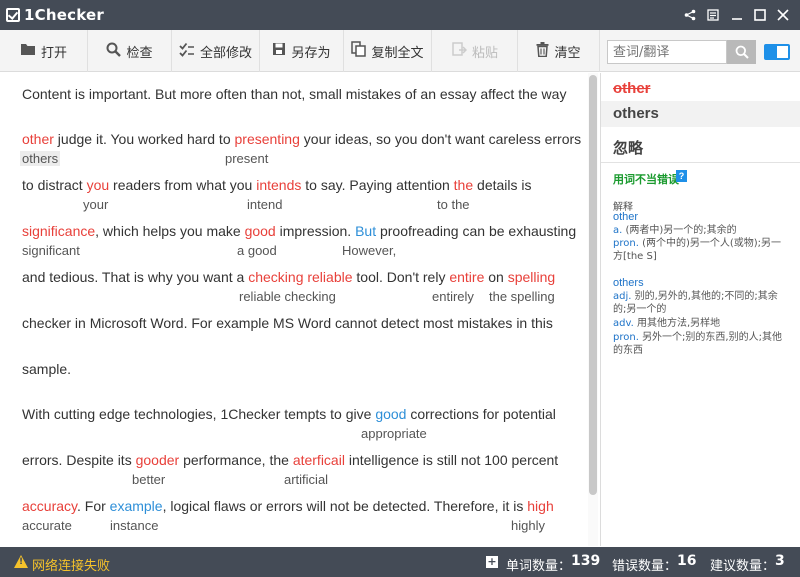 Image resolution: width=800 pixels, height=577 pixels. What do you see at coordinates (365, 231) in the screenshot?
I see `hint-word: But` at bounding box center [365, 231].